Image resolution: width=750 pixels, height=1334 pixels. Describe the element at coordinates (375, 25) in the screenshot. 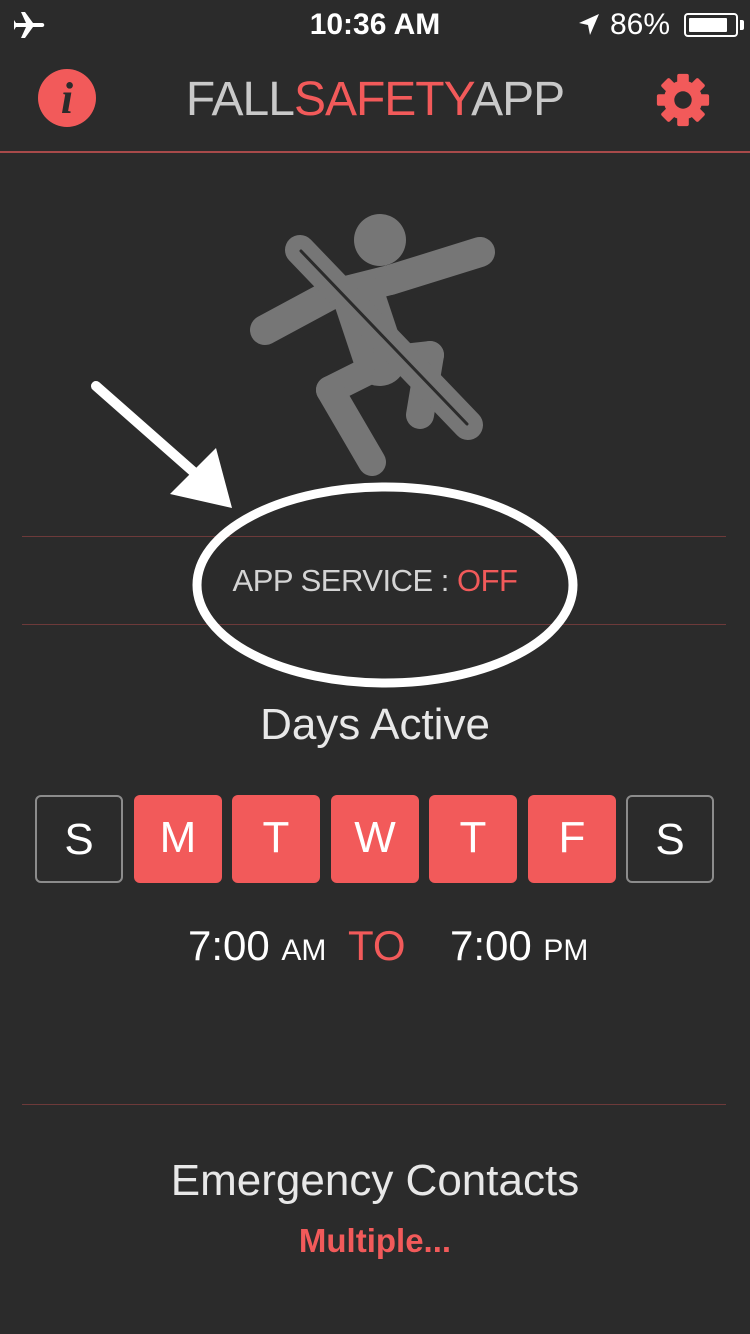

I see `status-bar: 10:36 AM 86%` at that location.